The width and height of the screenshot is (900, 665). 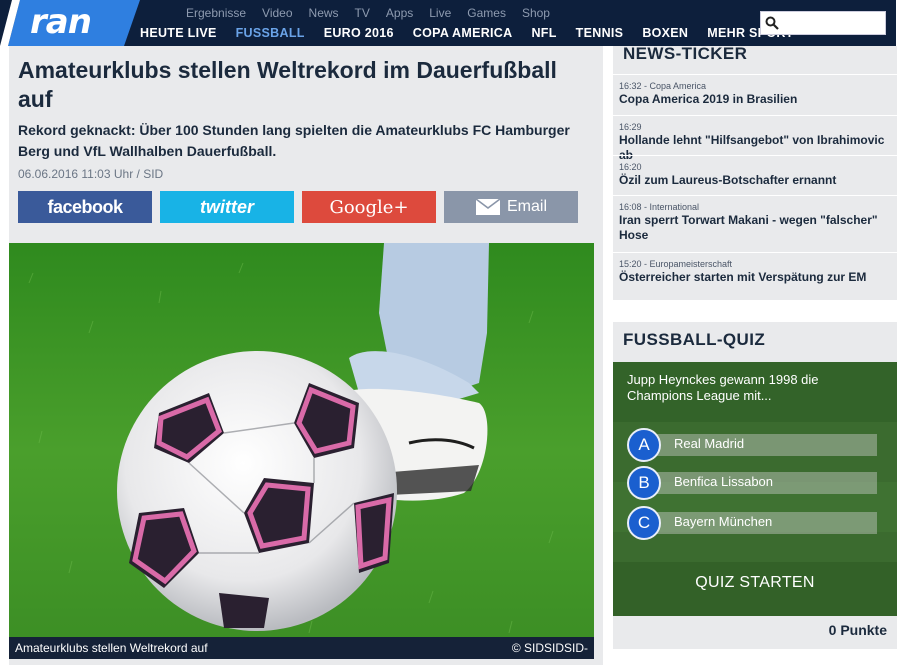 I want to click on ticker-item-meta: 16:29, so click(x=630, y=127).